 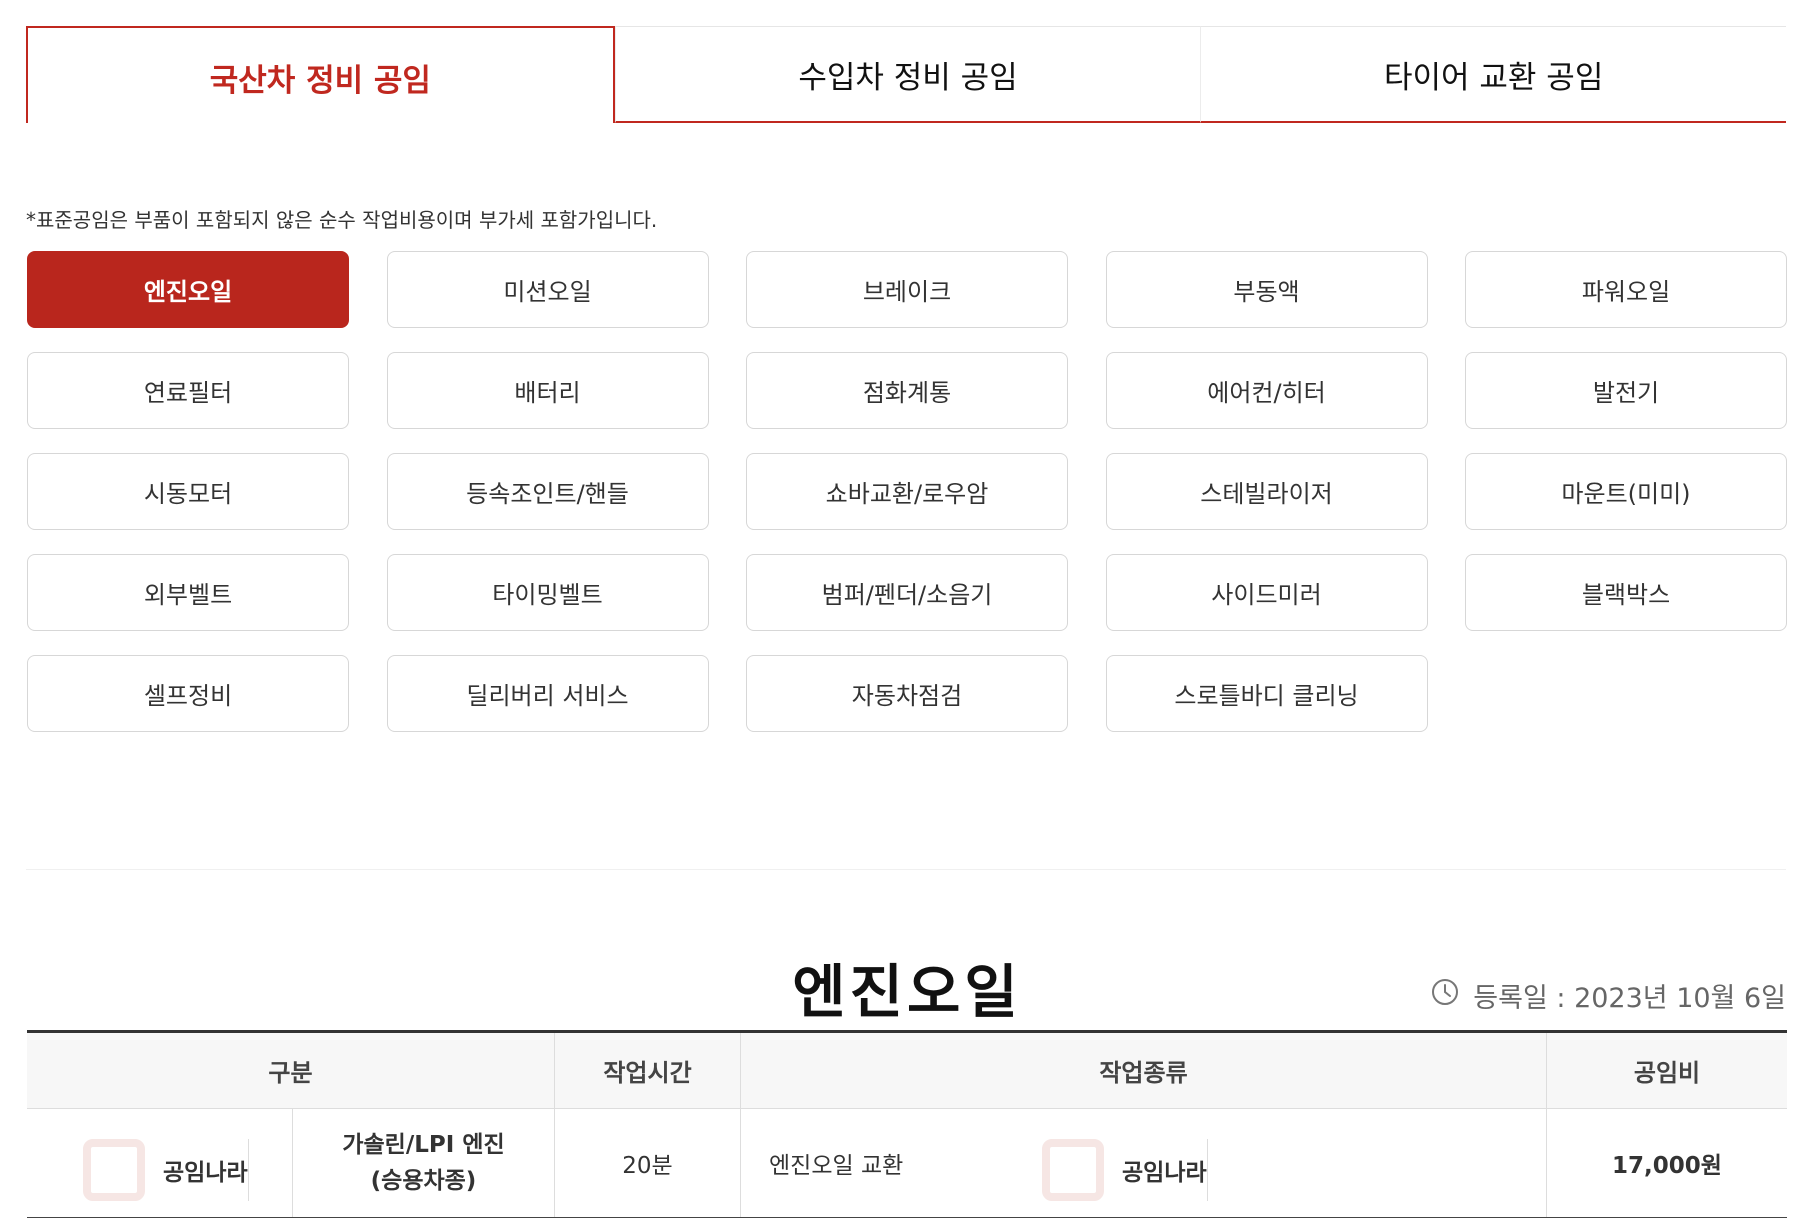 I want to click on row-group-cell, so click(x=159, y=1163).